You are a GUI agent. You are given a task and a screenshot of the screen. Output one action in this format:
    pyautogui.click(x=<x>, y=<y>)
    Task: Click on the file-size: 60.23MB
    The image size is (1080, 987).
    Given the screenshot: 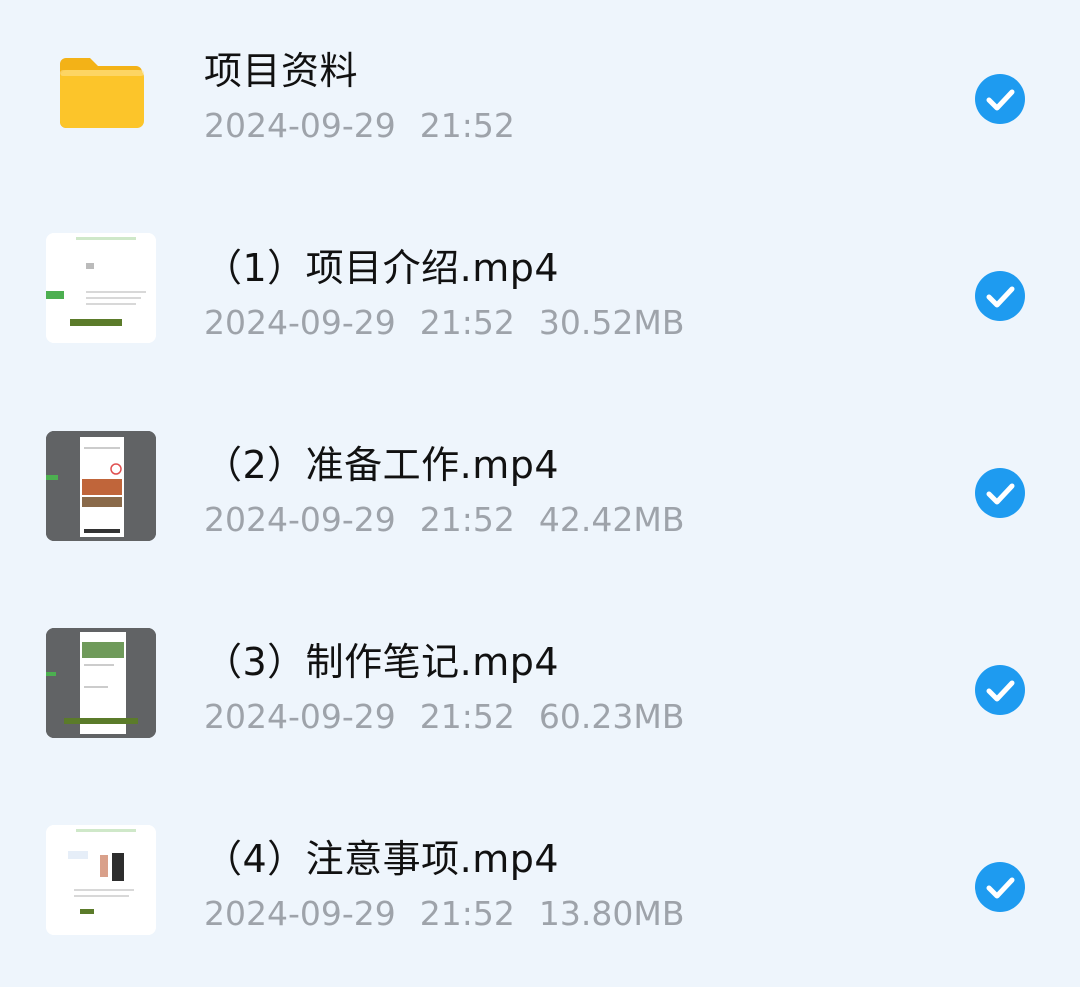 What is the action you would take?
    pyautogui.click(x=611, y=716)
    